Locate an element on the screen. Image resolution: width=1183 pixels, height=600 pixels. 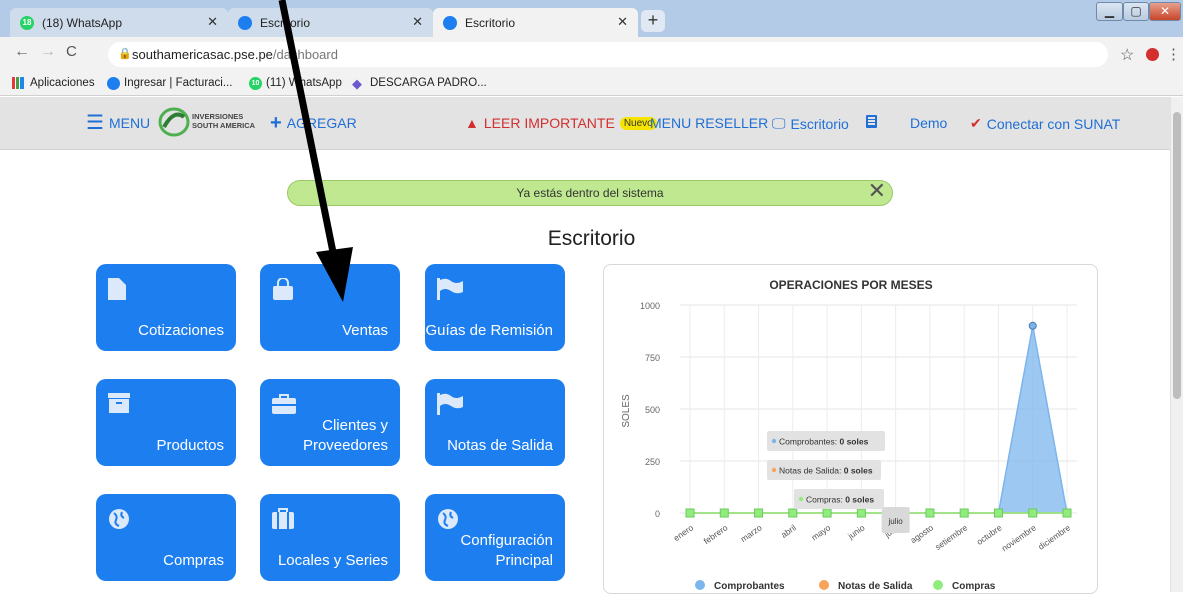
demo-link: Demo is located at coordinates (928, 123).